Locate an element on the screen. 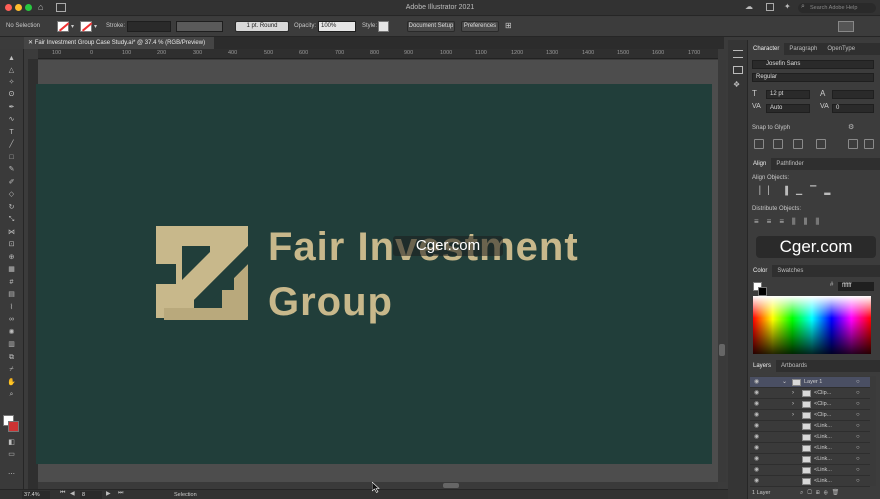 The width and height of the screenshot is (880, 499). hex-color-field: ffffff is located at coordinates (856, 286).